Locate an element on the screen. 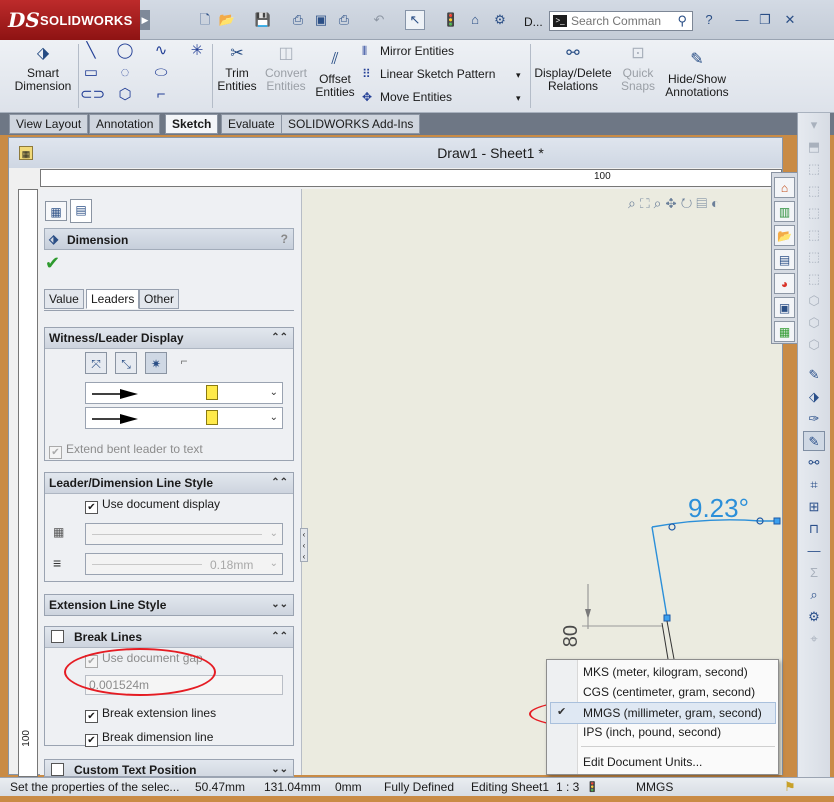 This screenshot has height=802, width=834. save-as-icon: ▣ is located at coordinates (321, 20).